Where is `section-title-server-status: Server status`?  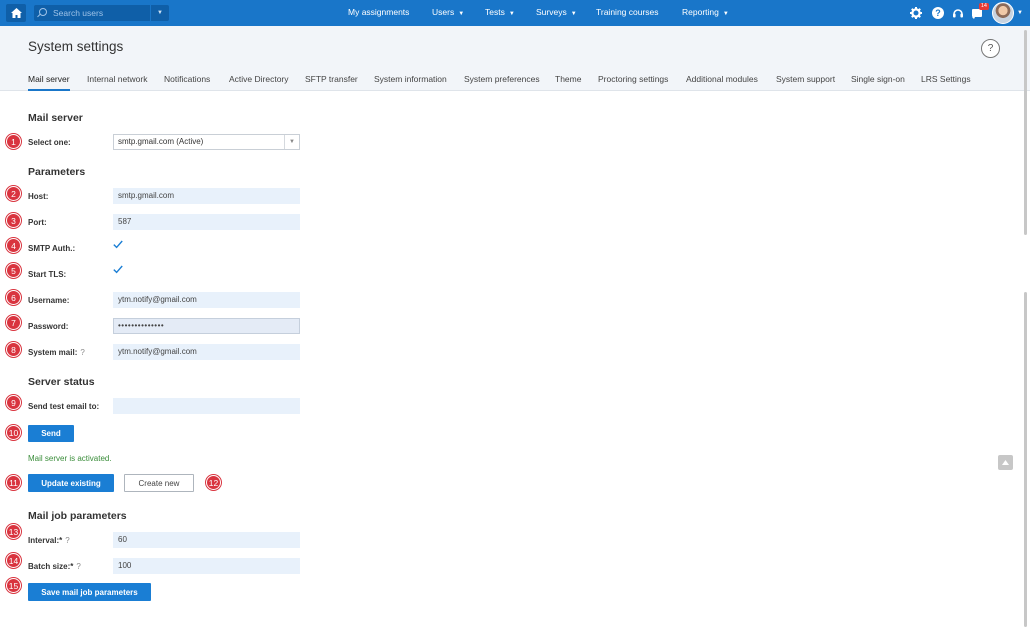 section-title-server-status: Server status is located at coordinates (61, 382).